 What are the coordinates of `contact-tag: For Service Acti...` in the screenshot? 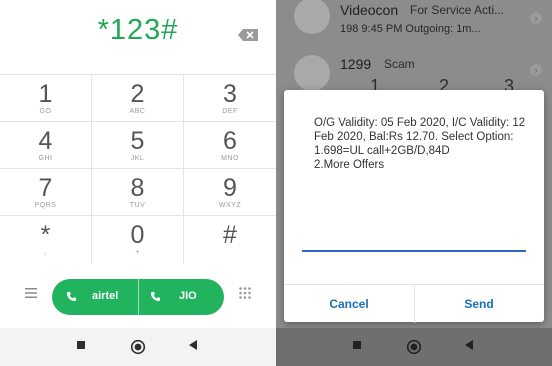 It's located at (457, 10).